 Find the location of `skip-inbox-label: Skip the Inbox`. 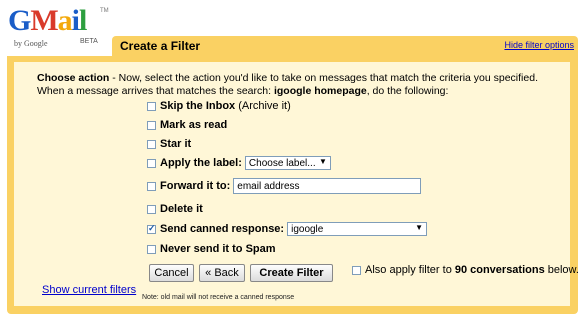

skip-inbox-label: Skip the Inbox is located at coordinates (198, 106).